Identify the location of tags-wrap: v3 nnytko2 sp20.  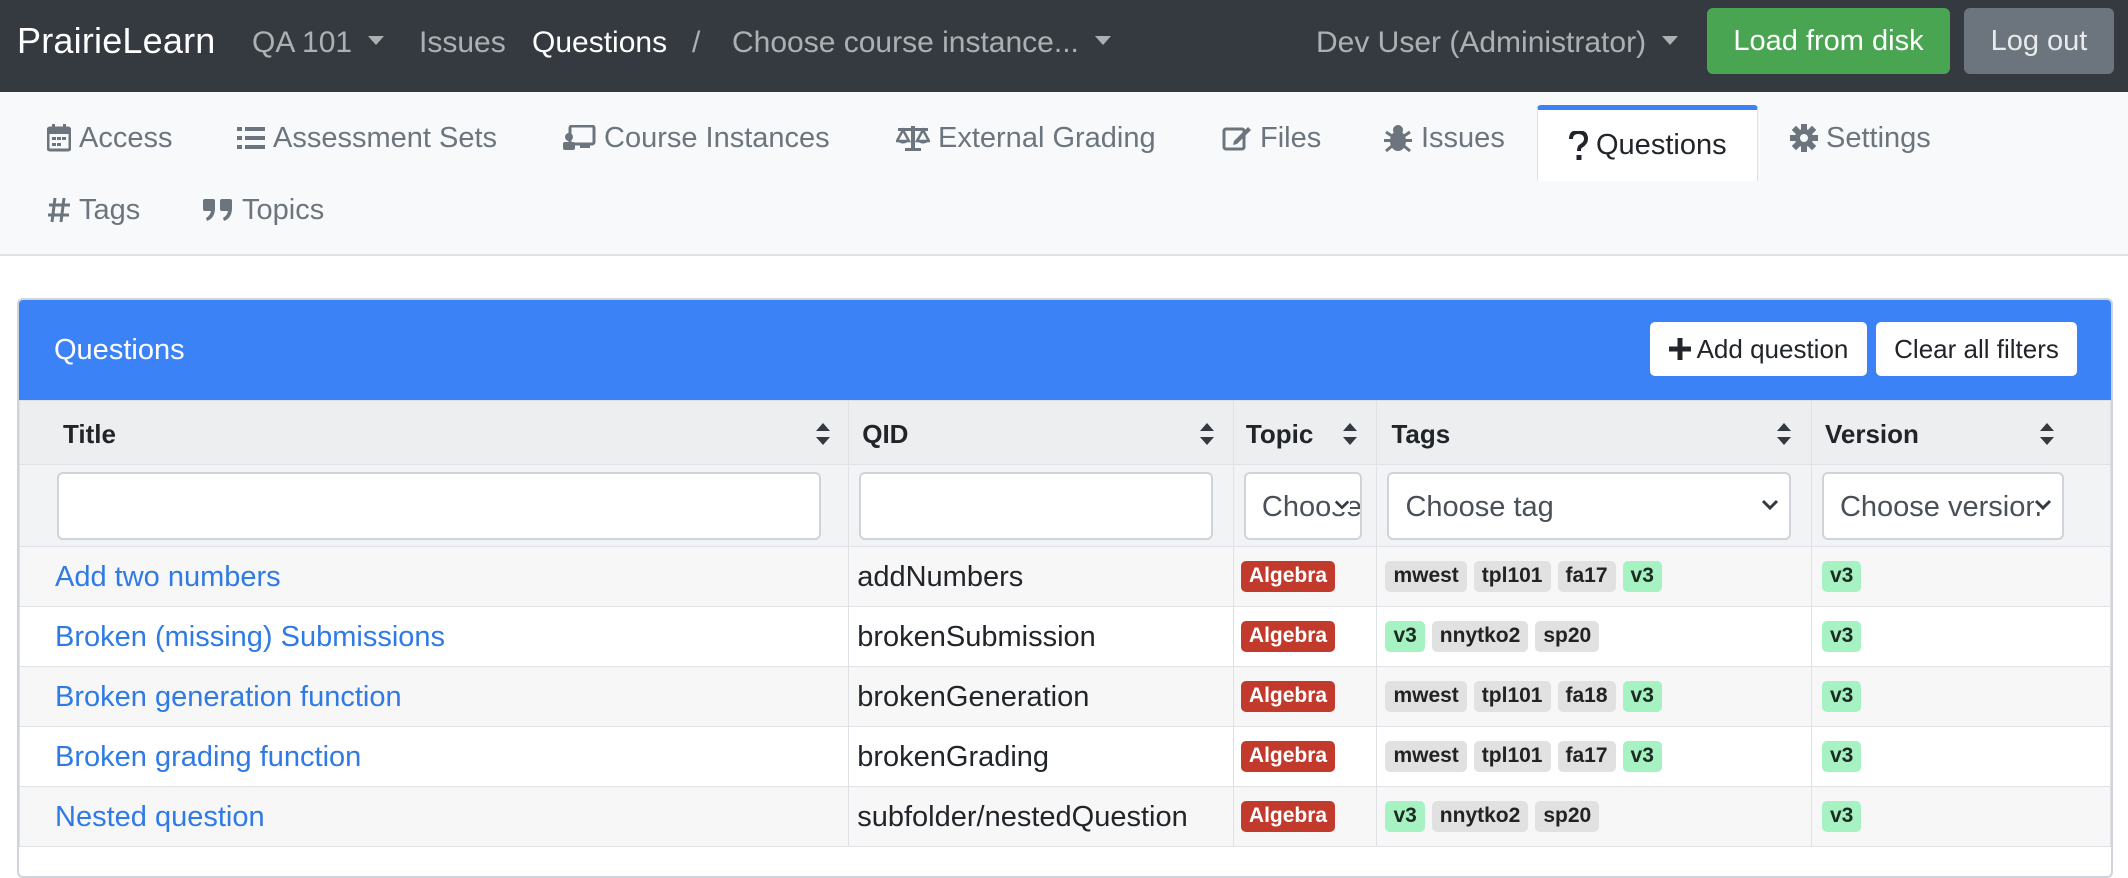
(1495, 815).